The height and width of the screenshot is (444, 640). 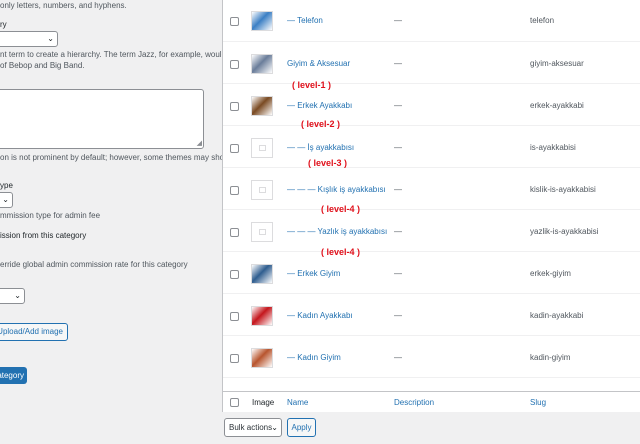 What do you see at coordinates (50, 215) in the screenshot?
I see `commission-type-help: mmission type for admin fee` at bounding box center [50, 215].